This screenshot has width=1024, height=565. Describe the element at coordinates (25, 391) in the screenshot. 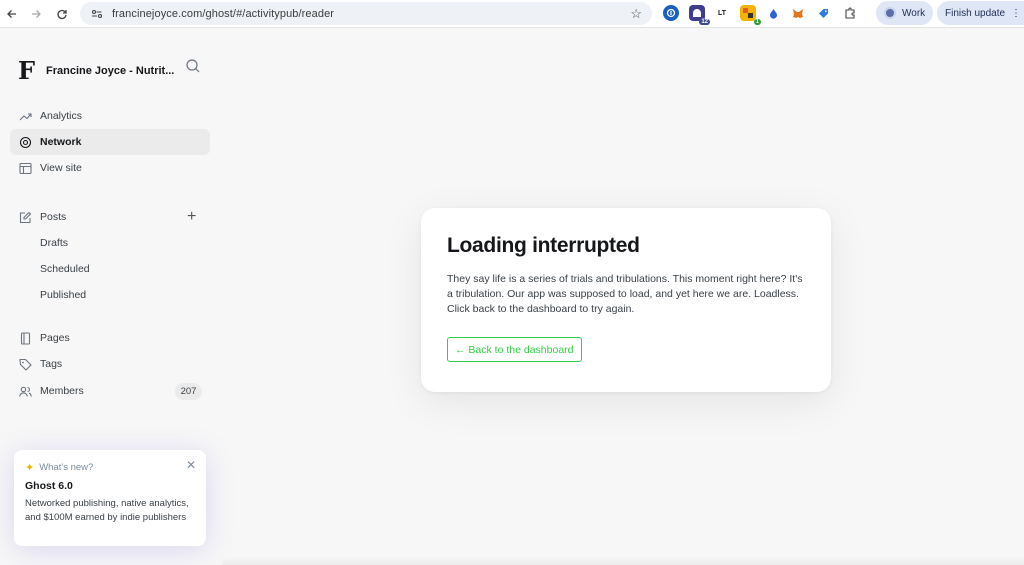

I see `members-icon` at that location.